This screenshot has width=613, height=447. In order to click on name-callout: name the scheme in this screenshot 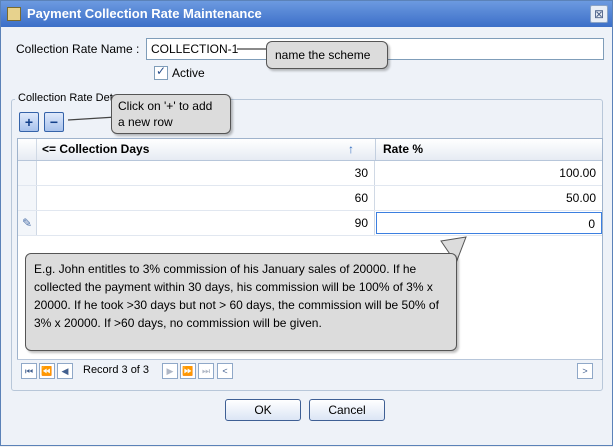, I will do `click(327, 55)`.